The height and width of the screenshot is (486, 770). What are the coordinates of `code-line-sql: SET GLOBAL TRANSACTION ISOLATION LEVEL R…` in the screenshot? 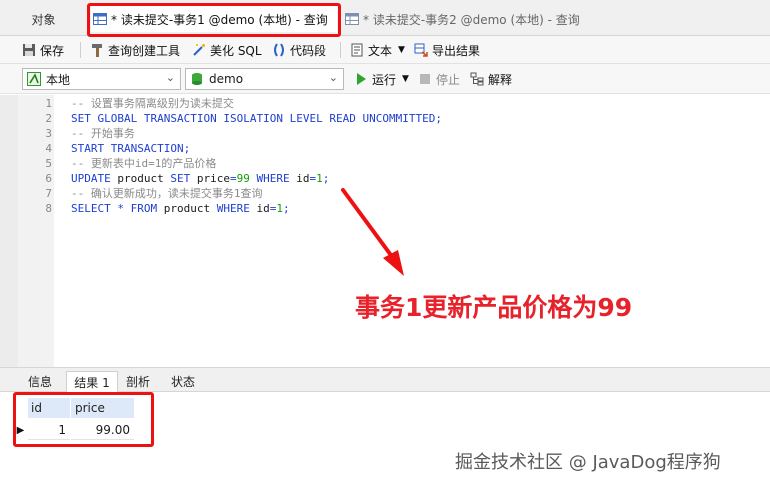 It's located at (256, 118).